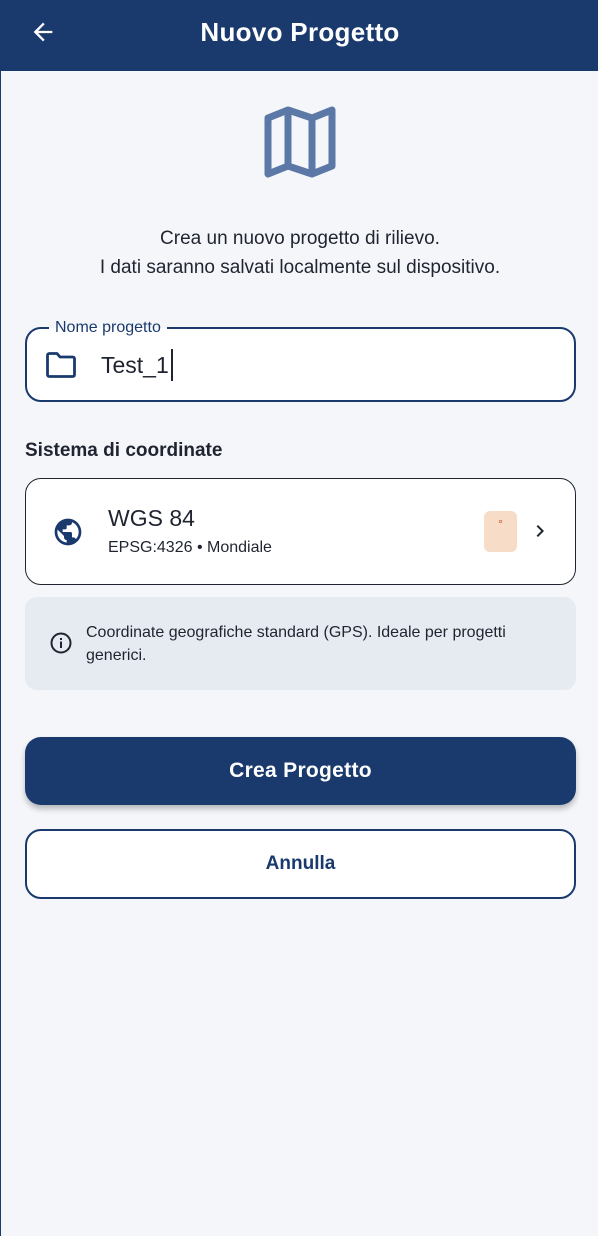 The image size is (598, 1236). I want to click on crs-subtitle: EPSG:4326 • Mondiale, so click(190, 547).